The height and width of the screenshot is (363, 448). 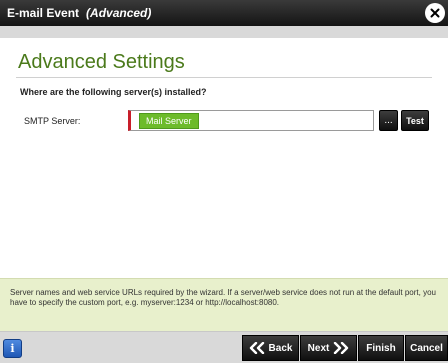 I want to click on header-strip, so click(x=224, y=32).